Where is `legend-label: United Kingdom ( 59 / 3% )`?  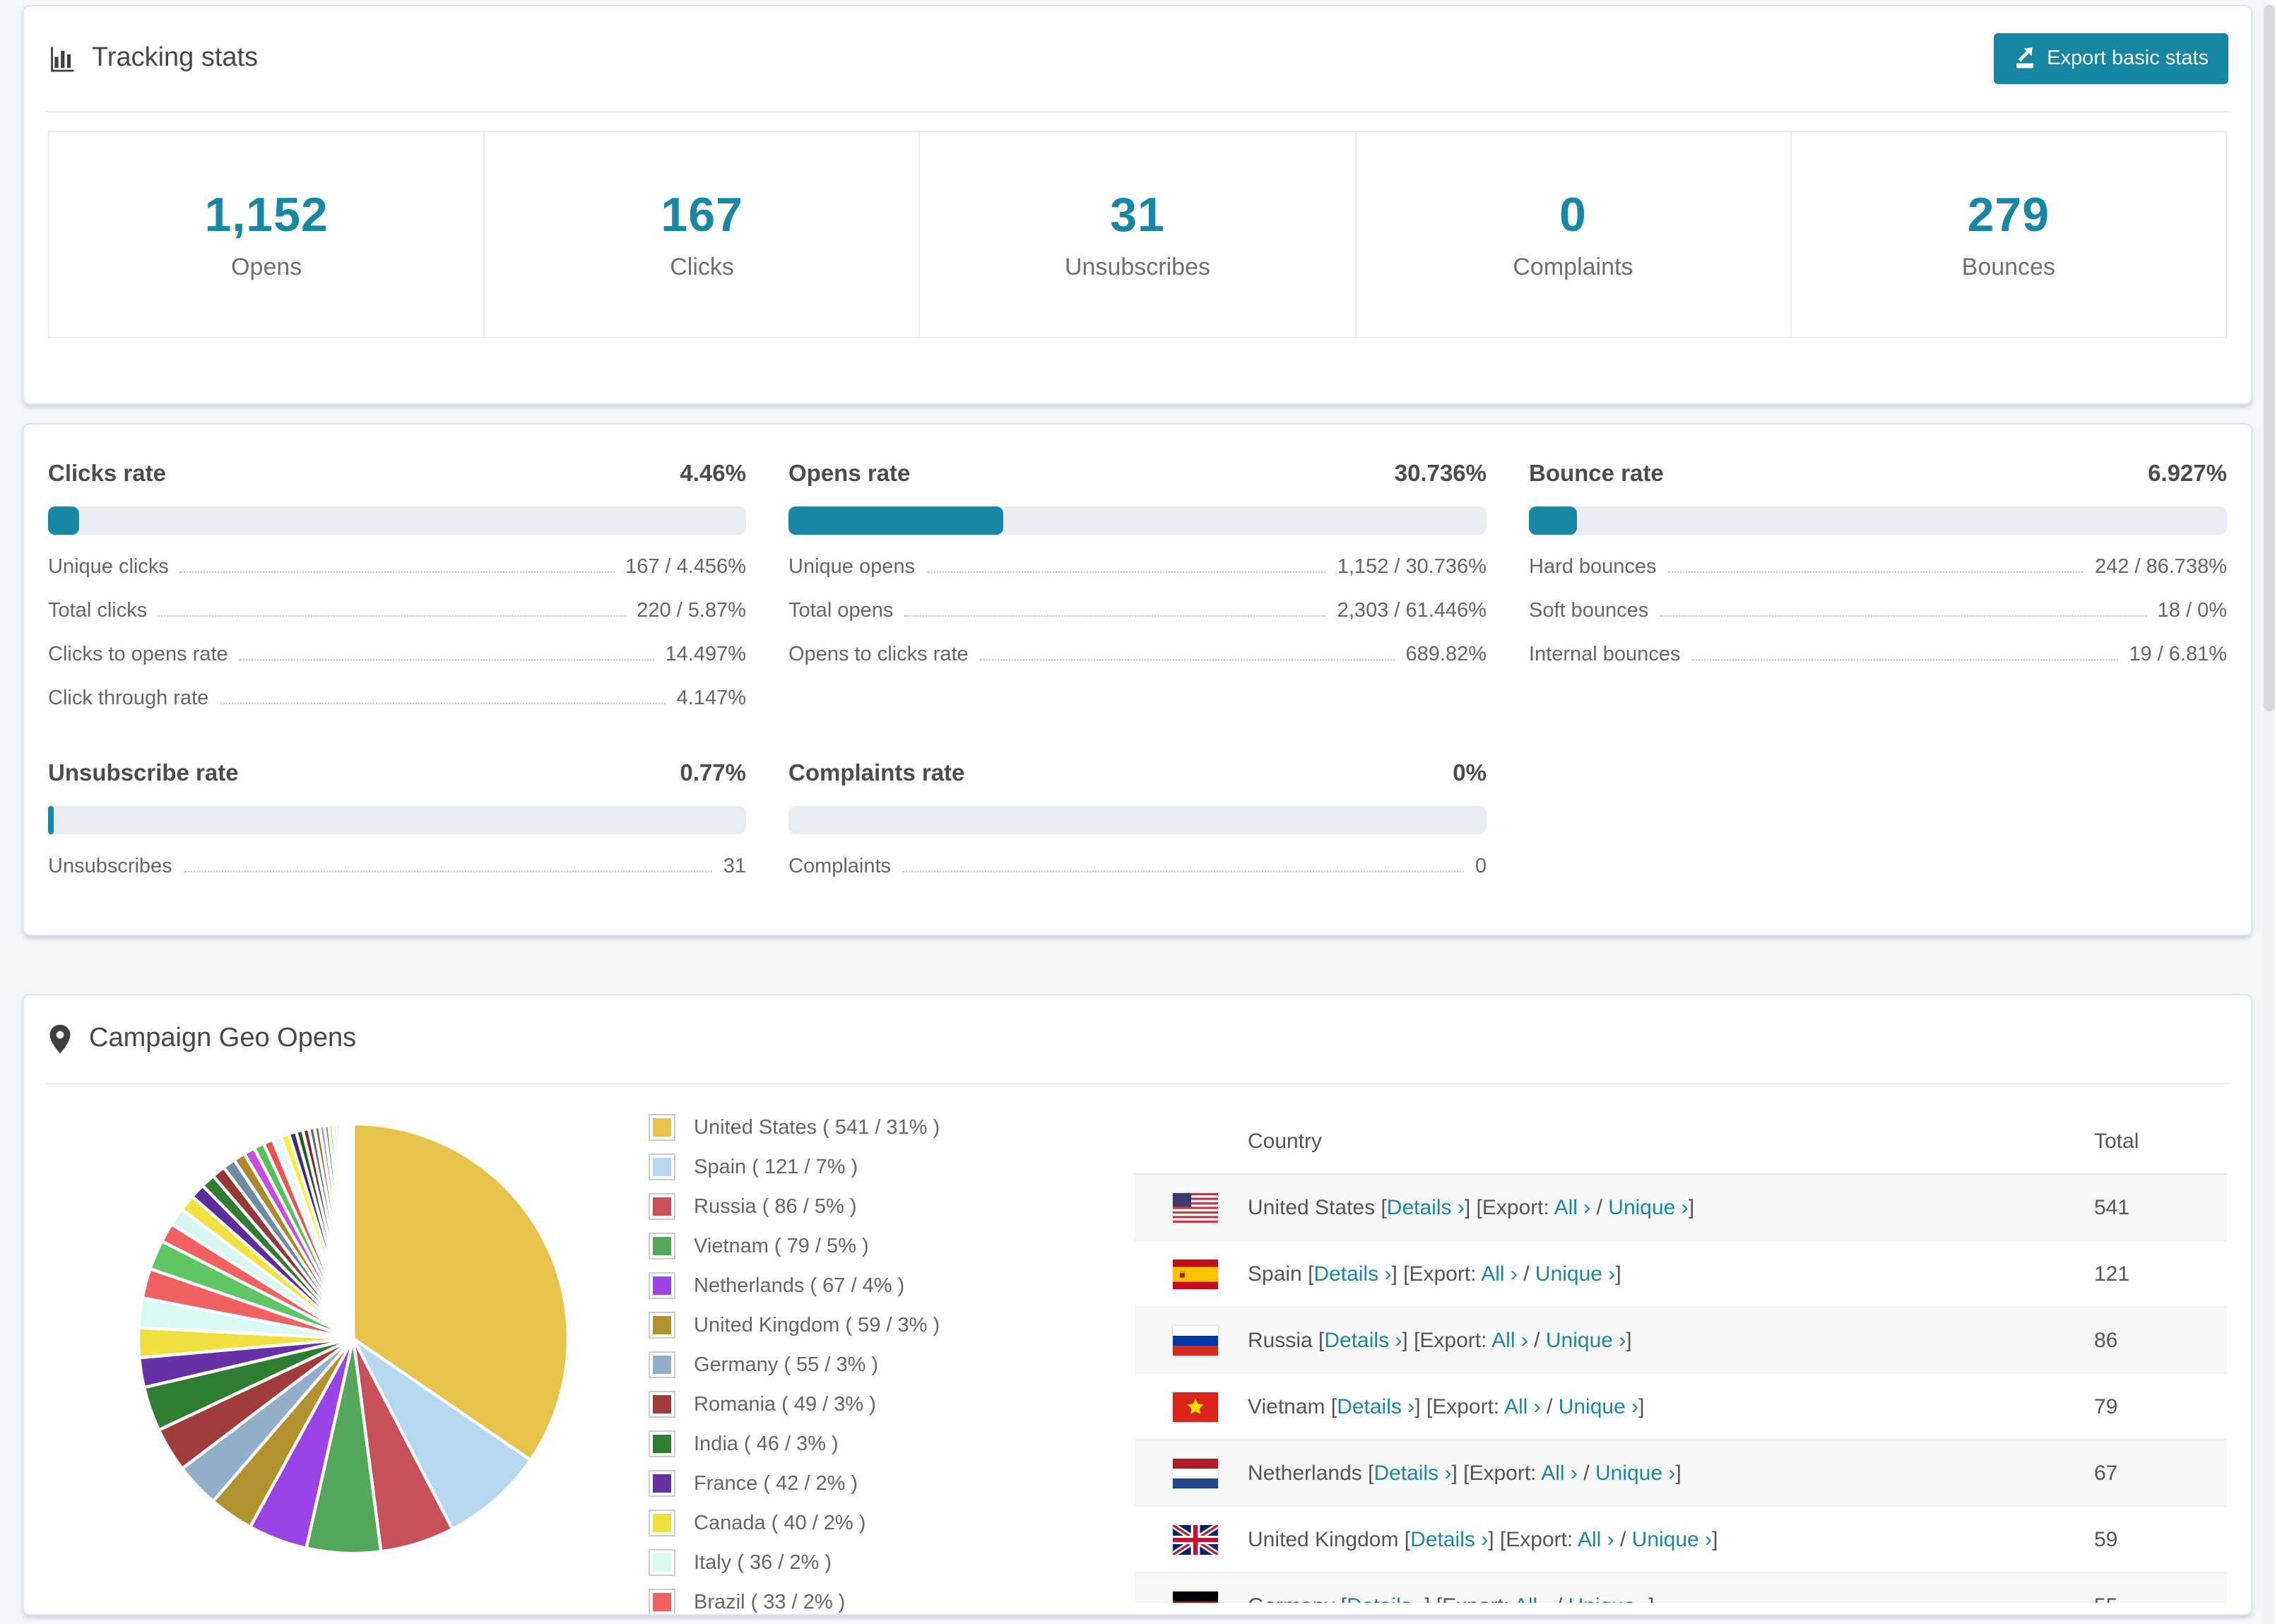
legend-label: United Kingdom ( 59 / 3% ) is located at coordinates (817, 1325).